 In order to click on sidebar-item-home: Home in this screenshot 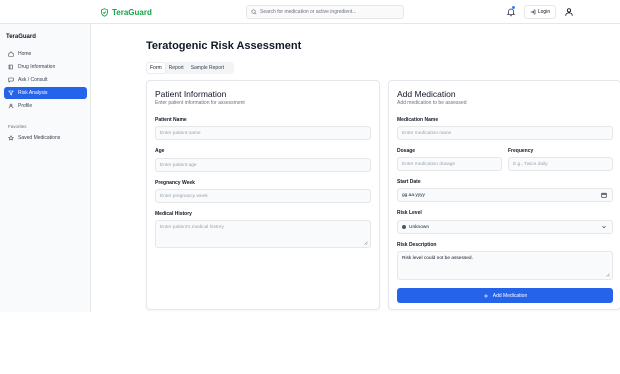, I will do `click(45, 54)`.